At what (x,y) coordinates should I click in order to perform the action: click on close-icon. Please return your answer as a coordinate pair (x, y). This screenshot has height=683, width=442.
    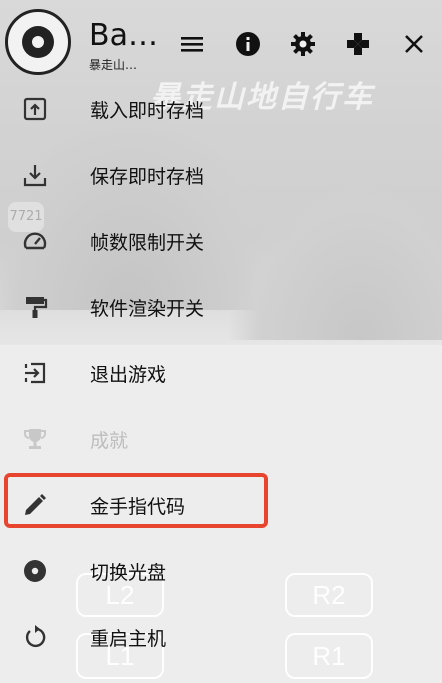
    Looking at the image, I should click on (414, 44).